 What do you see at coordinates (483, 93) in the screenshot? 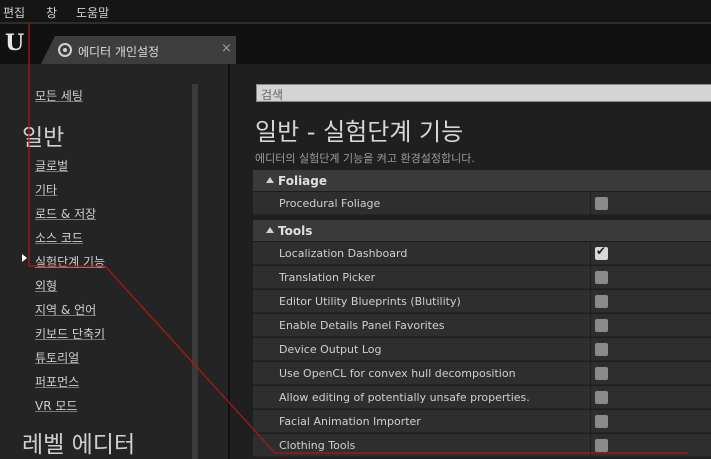
I see `search-input: 검색` at bounding box center [483, 93].